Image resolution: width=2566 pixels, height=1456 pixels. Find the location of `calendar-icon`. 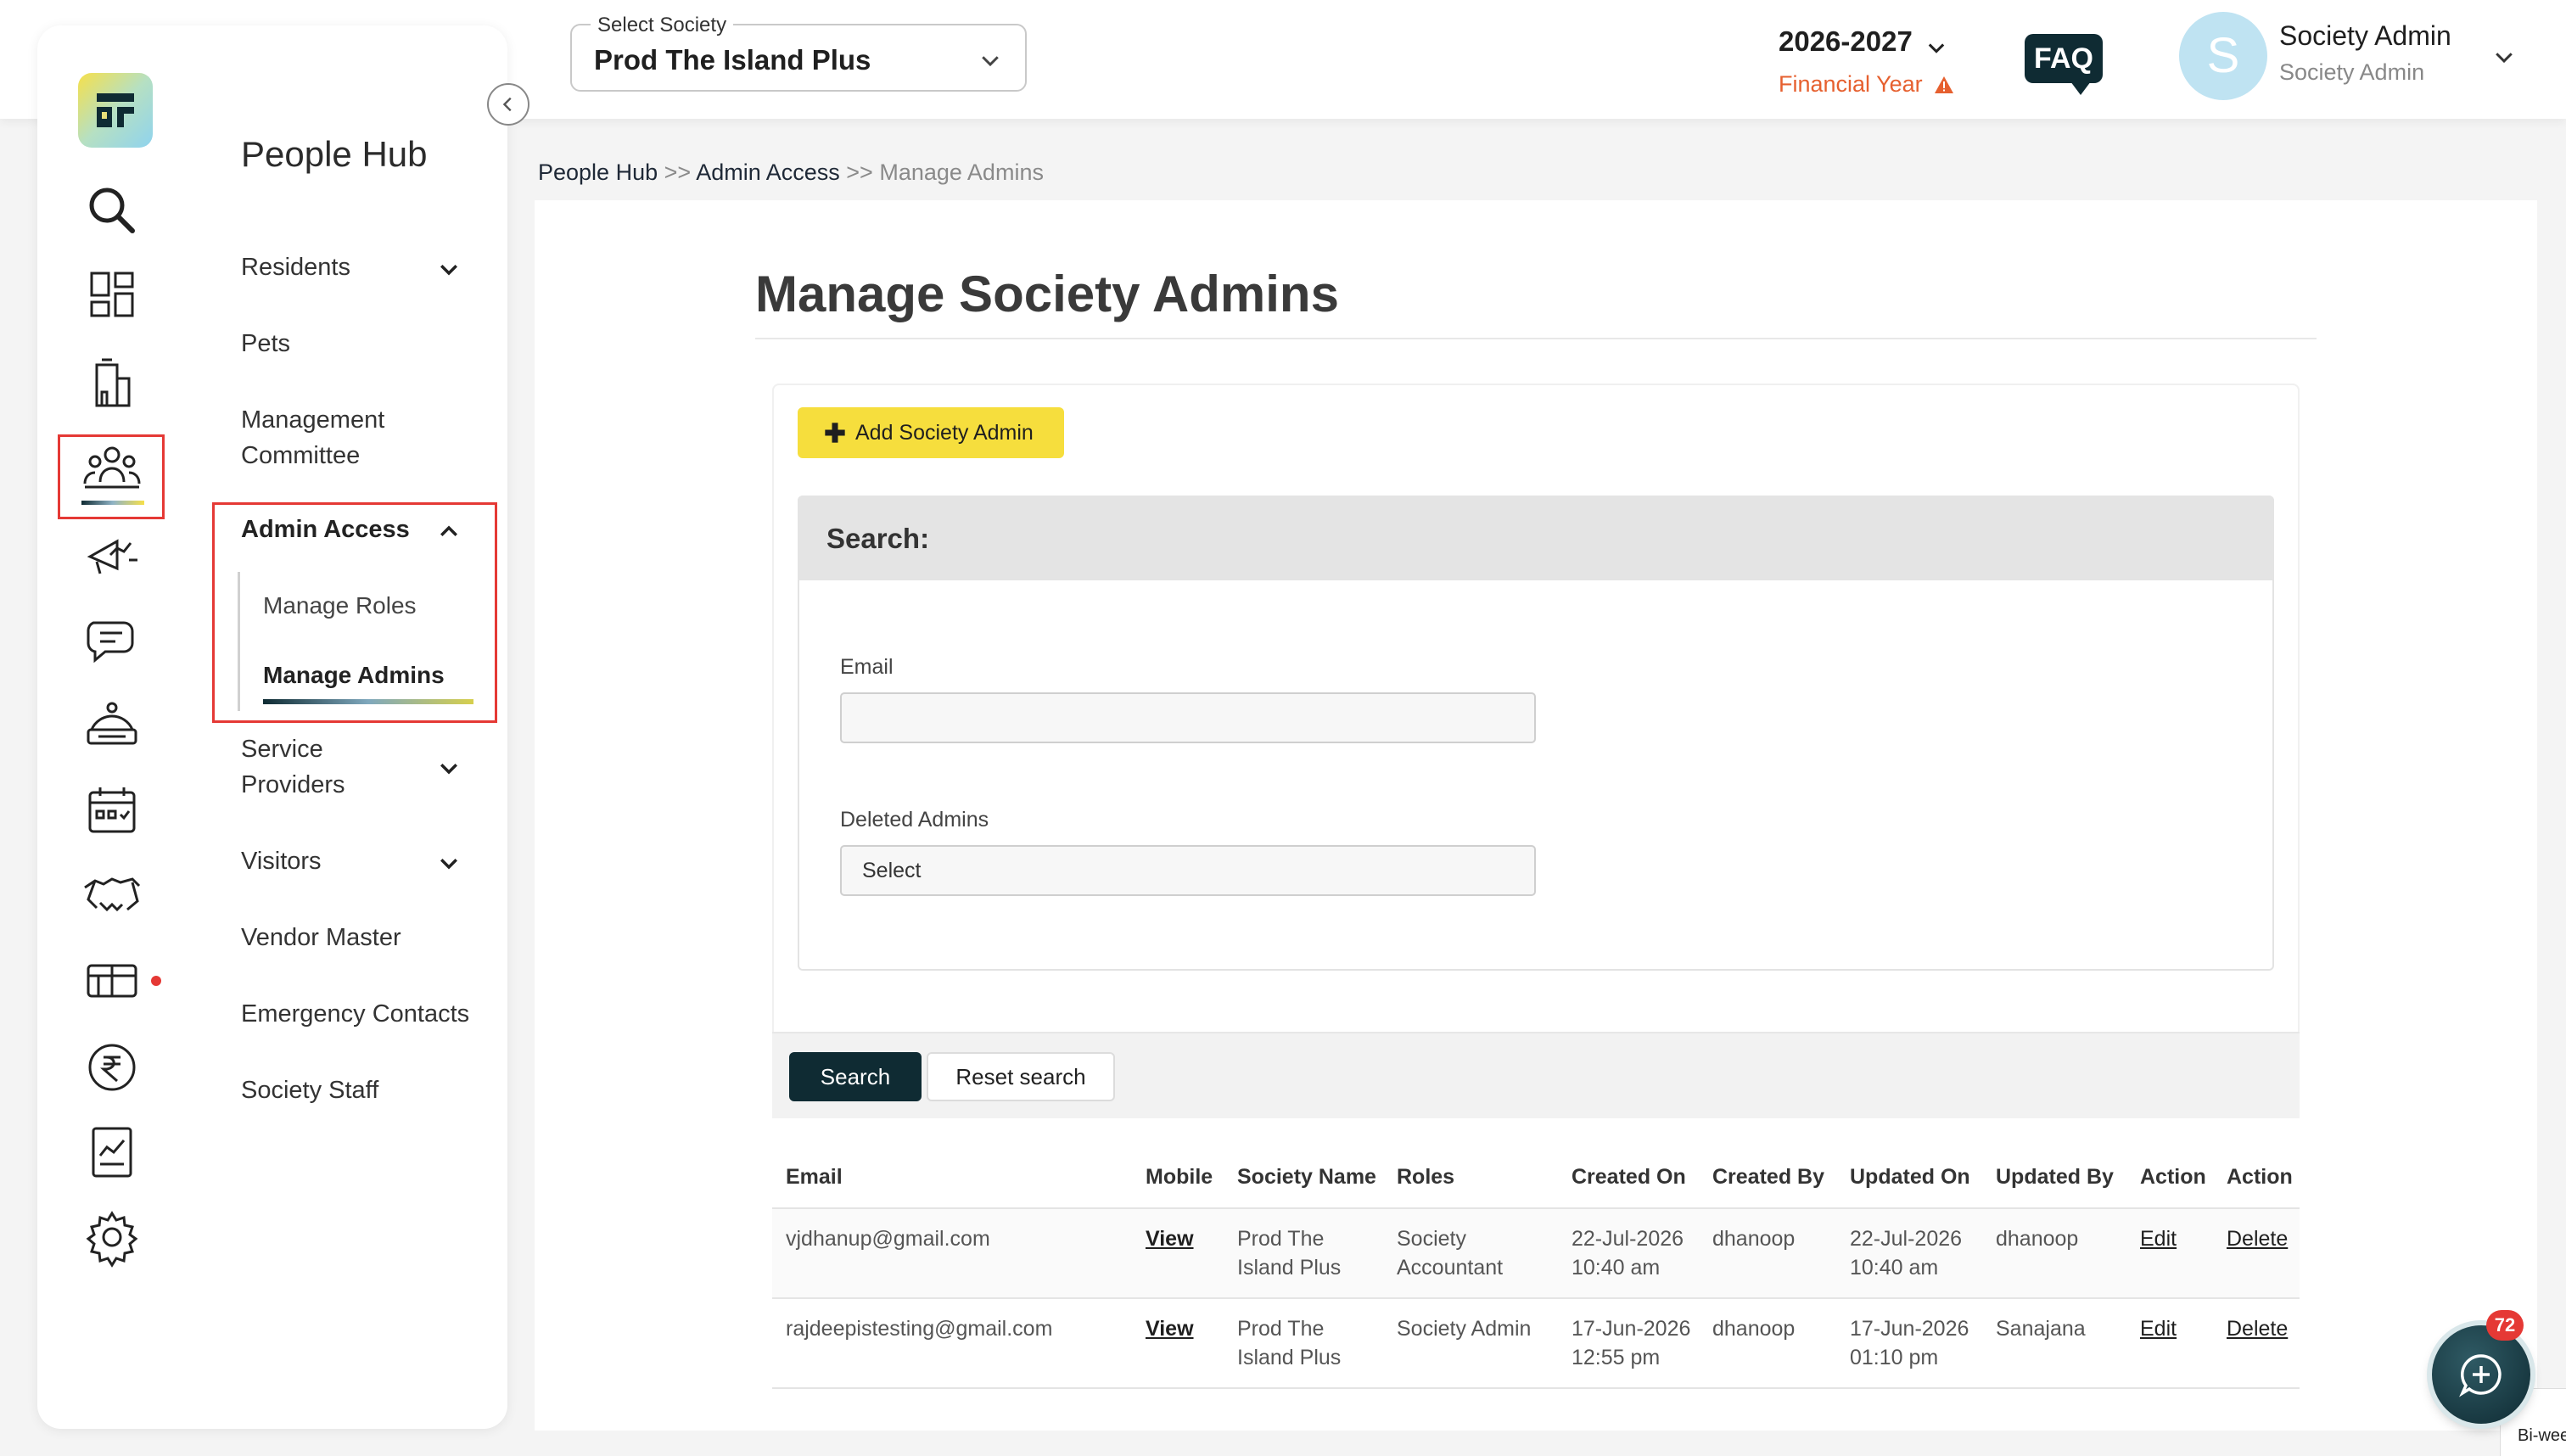

calendar-icon is located at coordinates (112, 812).